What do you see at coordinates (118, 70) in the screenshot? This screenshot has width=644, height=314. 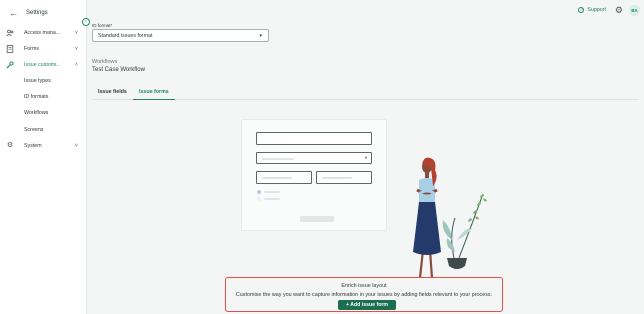 I see `workflow-value: Test Case Workflow` at bounding box center [118, 70].